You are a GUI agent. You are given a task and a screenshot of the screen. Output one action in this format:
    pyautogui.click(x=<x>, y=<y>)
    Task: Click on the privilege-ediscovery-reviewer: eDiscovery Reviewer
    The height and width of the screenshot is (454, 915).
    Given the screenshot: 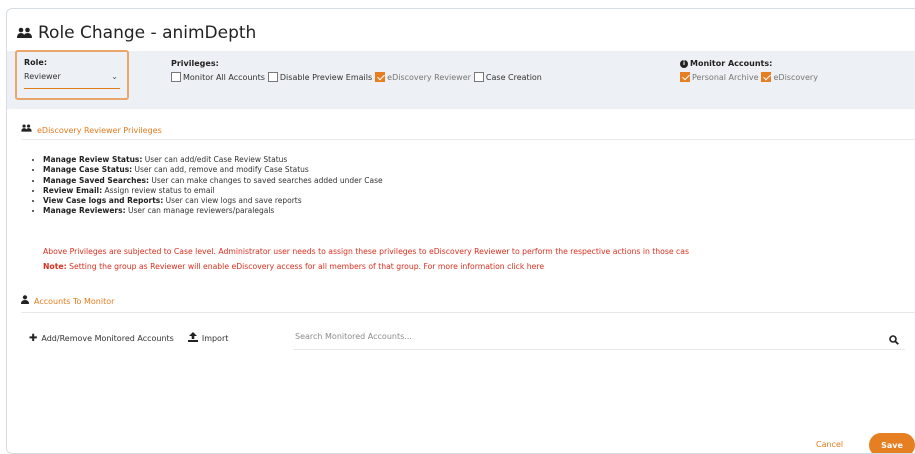 What is the action you would take?
    pyautogui.click(x=423, y=77)
    